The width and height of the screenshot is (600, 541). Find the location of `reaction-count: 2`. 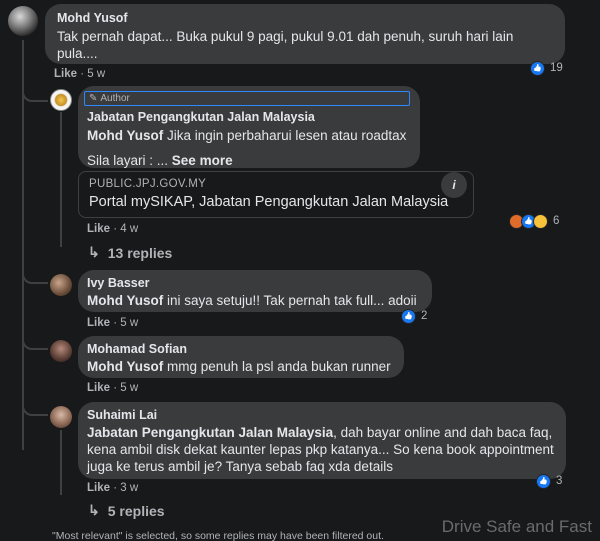

reaction-count: 2 is located at coordinates (424, 316).